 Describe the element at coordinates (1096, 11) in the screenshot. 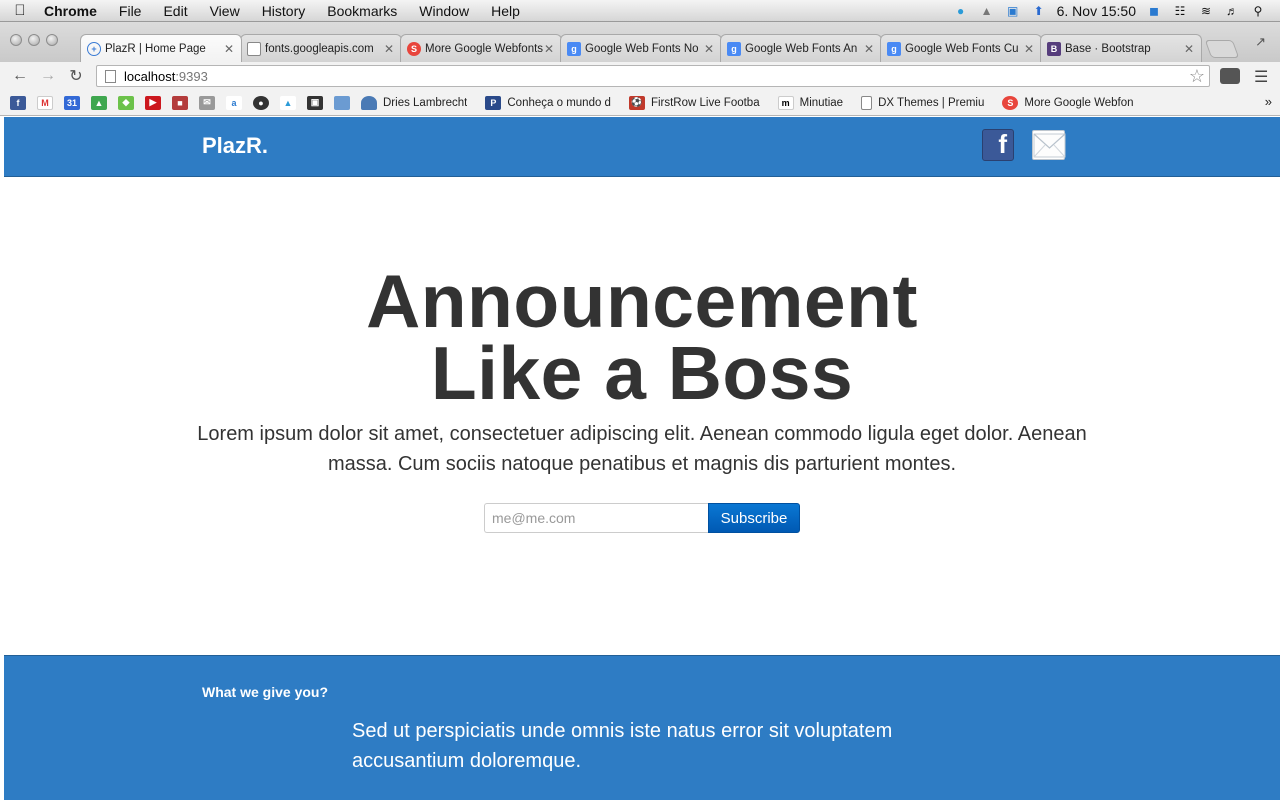

I see `clock: 6. Nov 15:50` at that location.